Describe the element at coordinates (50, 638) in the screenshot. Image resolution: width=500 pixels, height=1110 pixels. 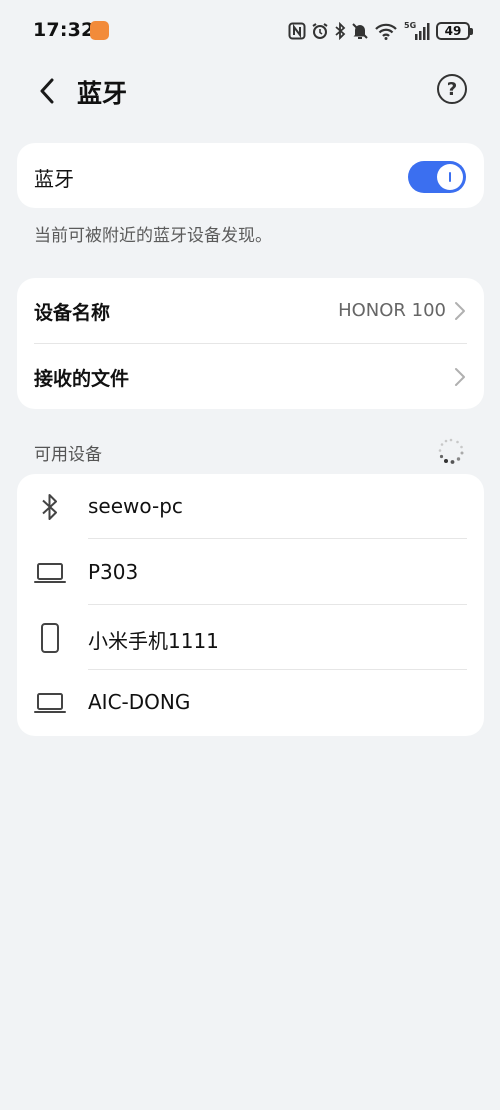
I see `phone-icon` at that location.